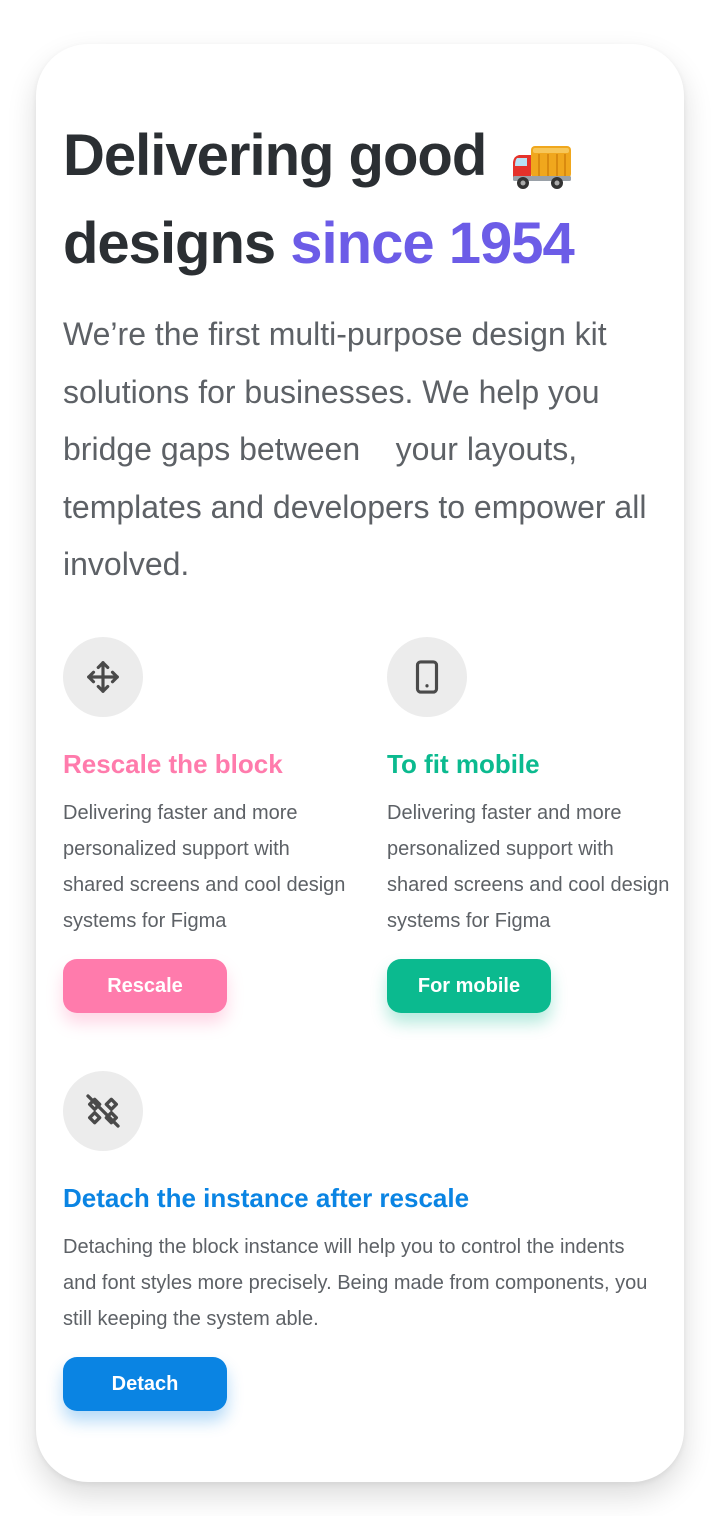 Image resolution: width=720 pixels, height=1516 pixels. Describe the element at coordinates (542, 159) in the screenshot. I see `delivery-truck-icon` at that location.